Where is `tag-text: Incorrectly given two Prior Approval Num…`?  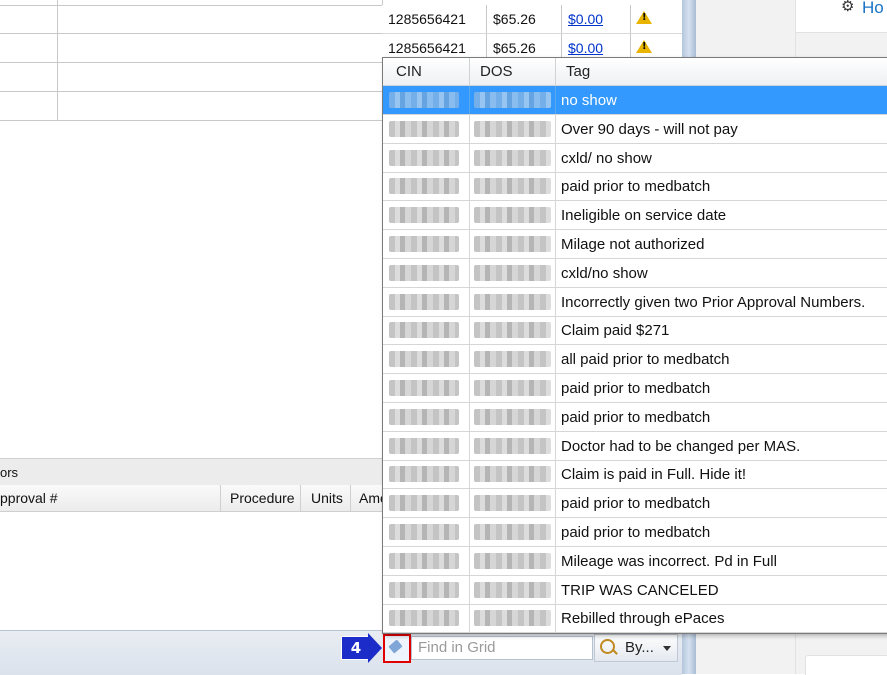
tag-text: Incorrectly given two Prior Approval Num… is located at coordinates (713, 302).